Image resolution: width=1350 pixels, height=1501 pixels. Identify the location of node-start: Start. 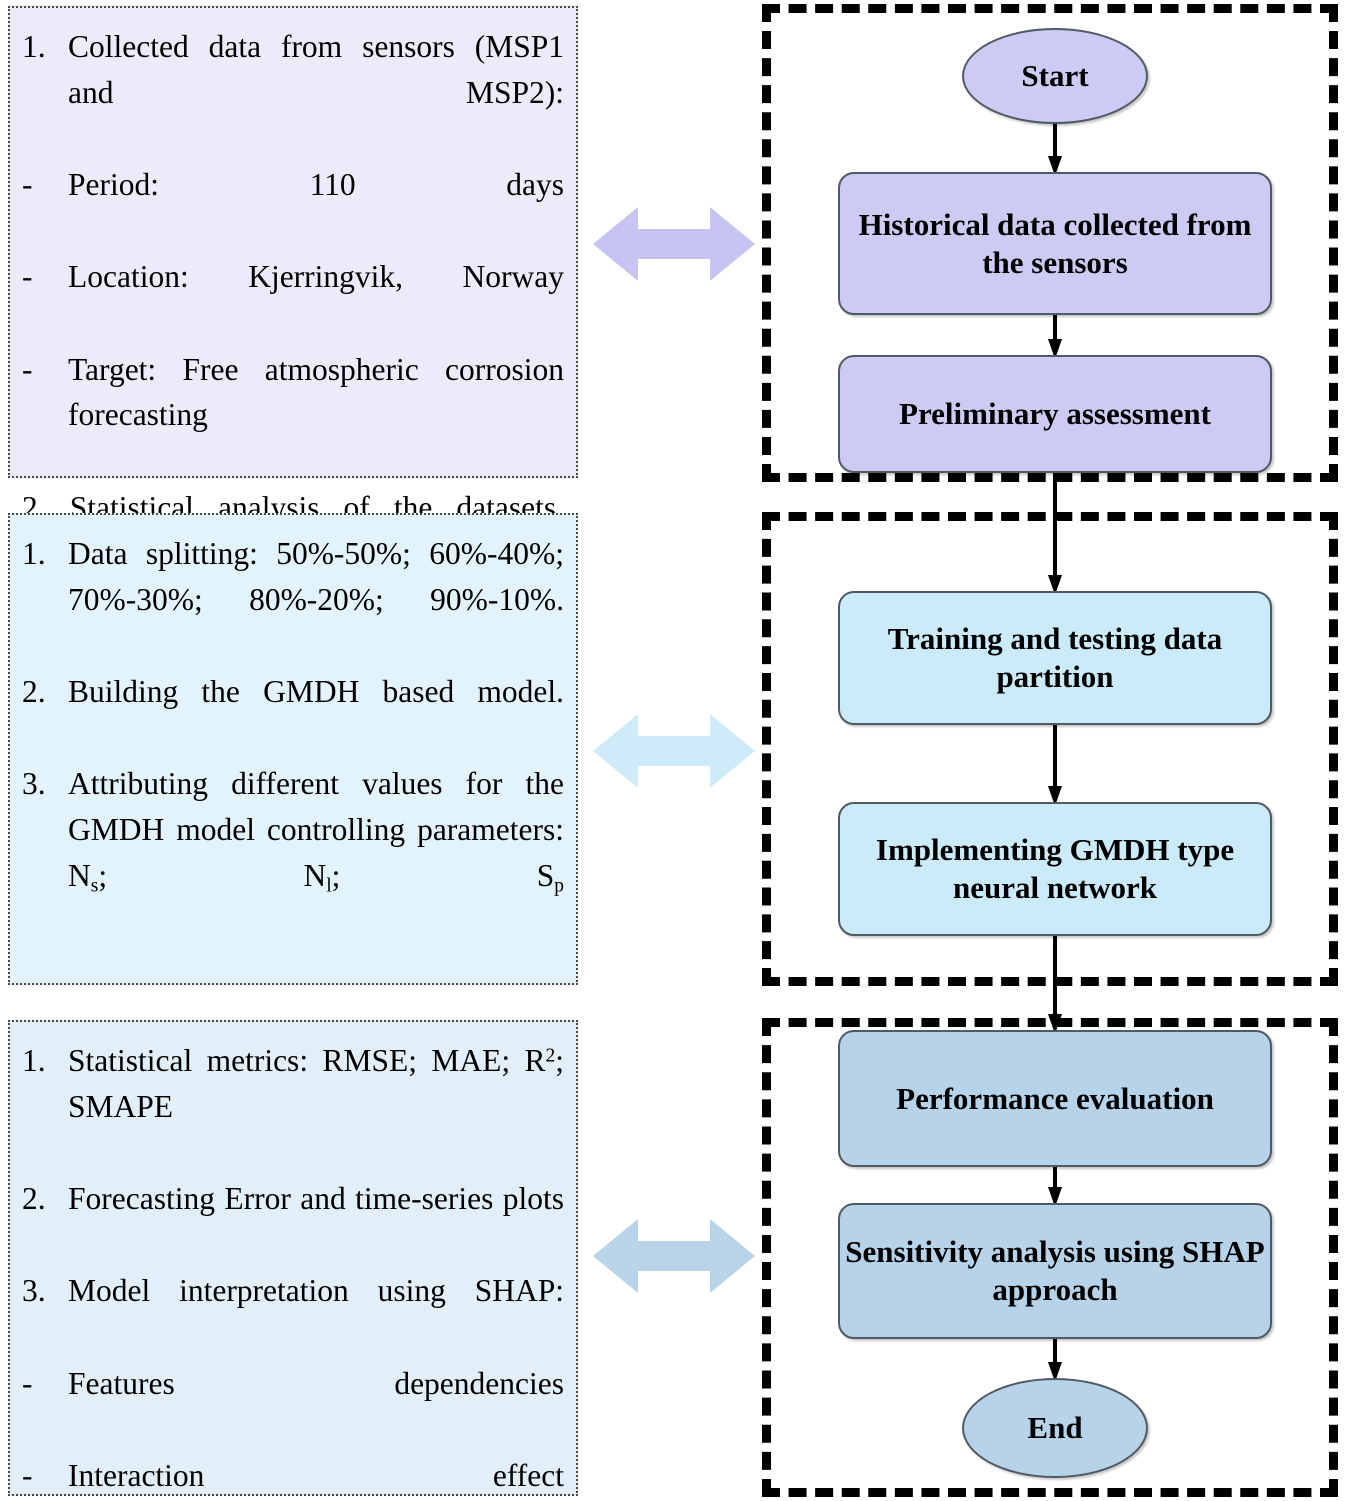
(1055, 76).